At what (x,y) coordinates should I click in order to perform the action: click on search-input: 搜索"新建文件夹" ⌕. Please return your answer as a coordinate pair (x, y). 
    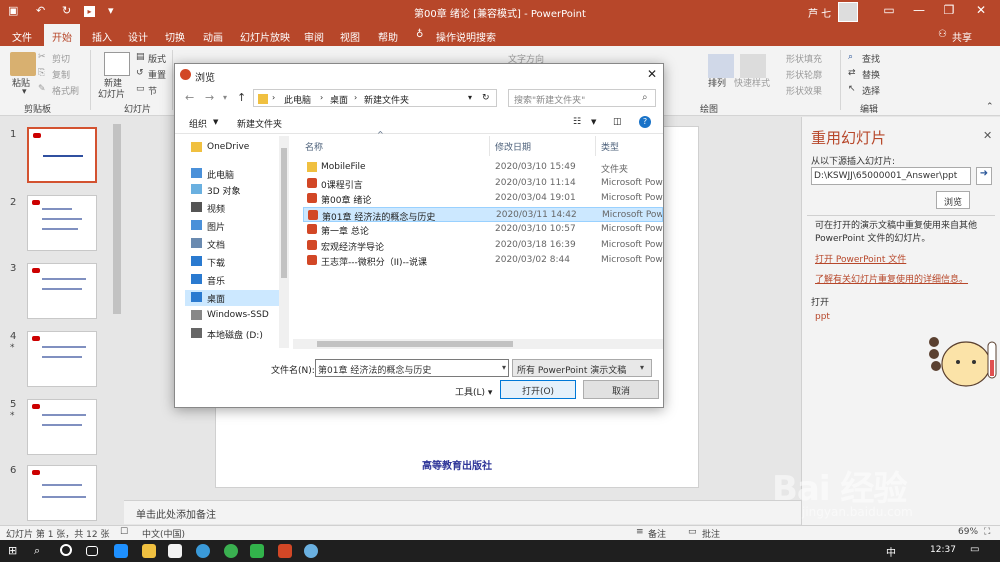
    Looking at the image, I should click on (582, 98).